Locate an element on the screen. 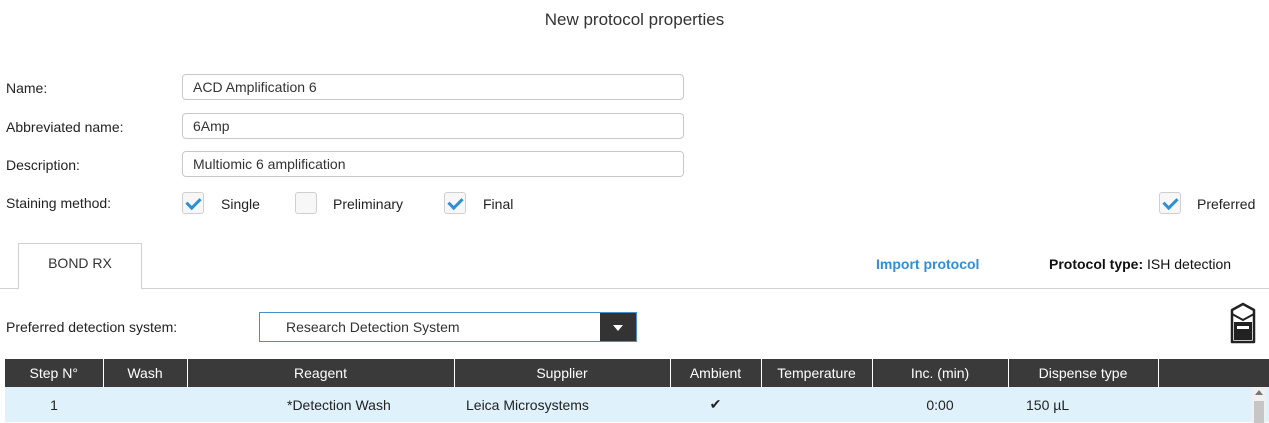 The height and width of the screenshot is (423, 1269). scroll-thumb is located at coordinates (1259, 412).